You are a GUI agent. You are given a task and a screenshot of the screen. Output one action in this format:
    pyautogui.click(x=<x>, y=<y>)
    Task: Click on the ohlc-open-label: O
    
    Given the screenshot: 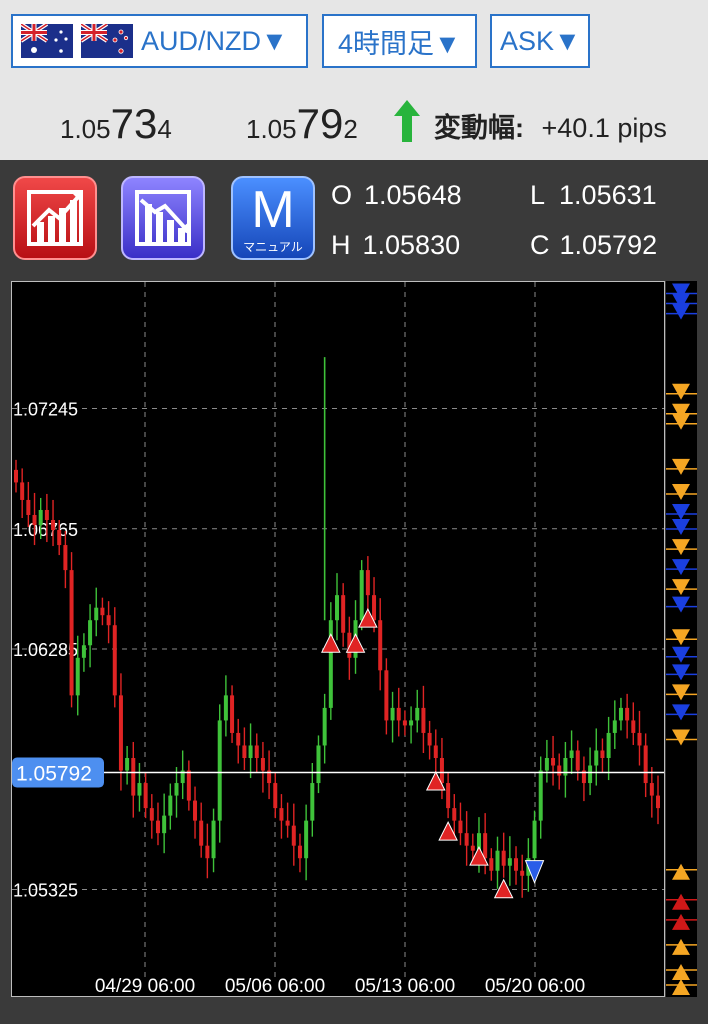 What is the action you would take?
    pyautogui.click(x=342, y=195)
    